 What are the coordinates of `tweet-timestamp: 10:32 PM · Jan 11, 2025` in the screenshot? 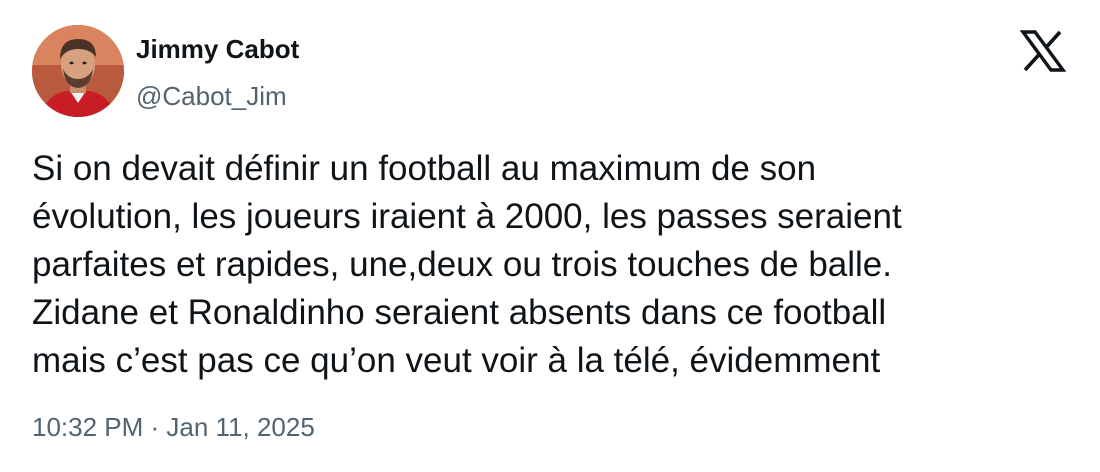 It's located at (173, 427).